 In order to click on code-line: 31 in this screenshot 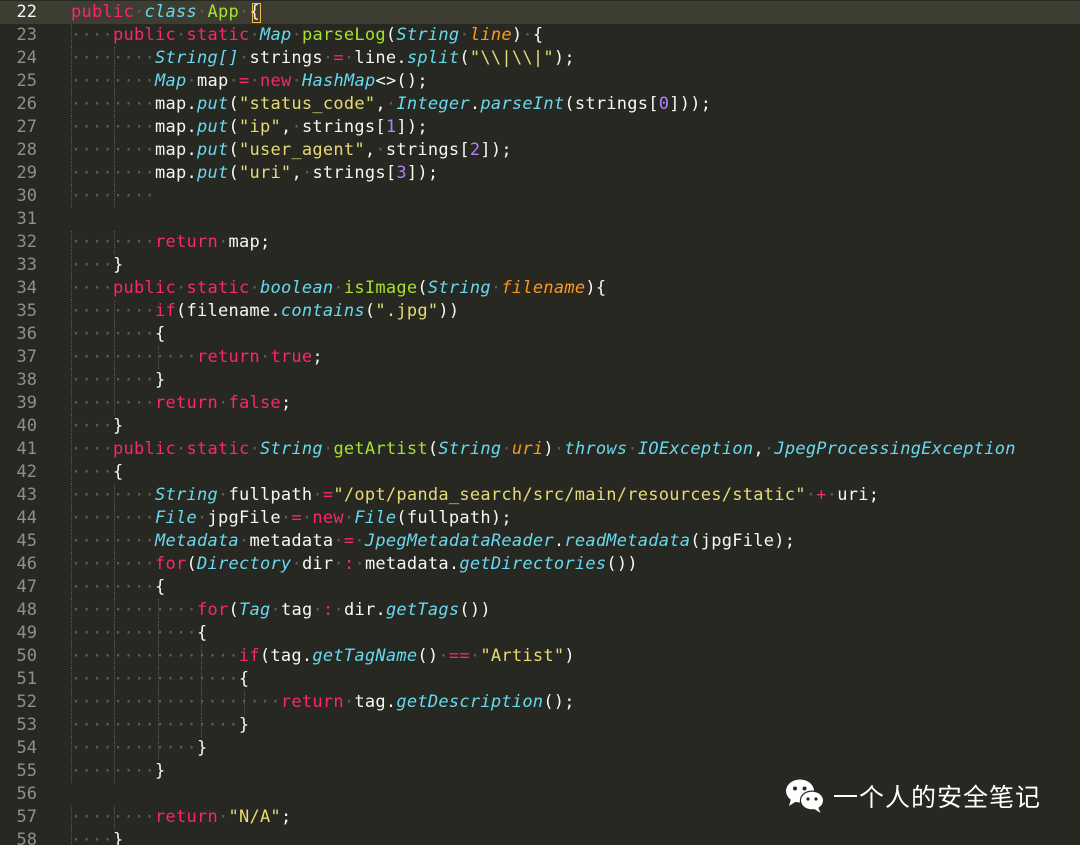, I will do `click(540, 219)`.